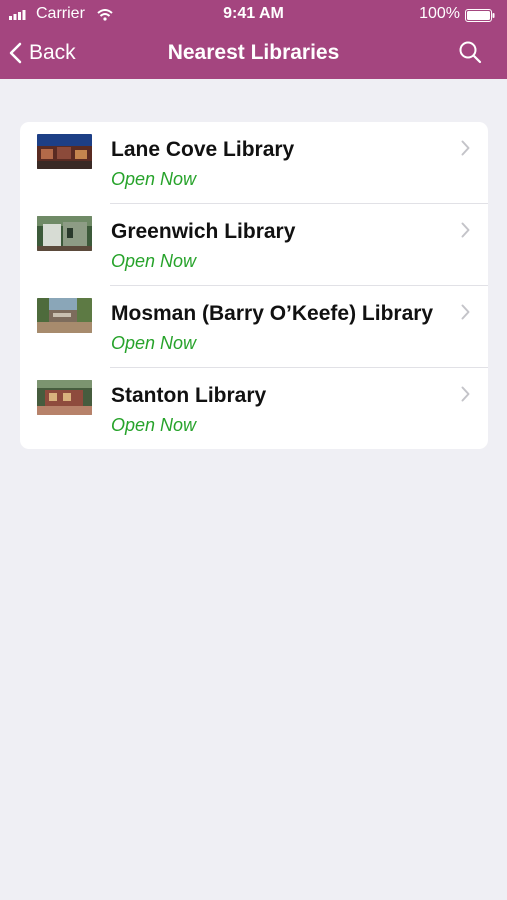 The height and width of the screenshot is (900, 507). Describe the element at coordinates (254, 327) in the screenshot. I see `list-item: Mosman (Barry O’Keefe) Library Open Now` at that location.